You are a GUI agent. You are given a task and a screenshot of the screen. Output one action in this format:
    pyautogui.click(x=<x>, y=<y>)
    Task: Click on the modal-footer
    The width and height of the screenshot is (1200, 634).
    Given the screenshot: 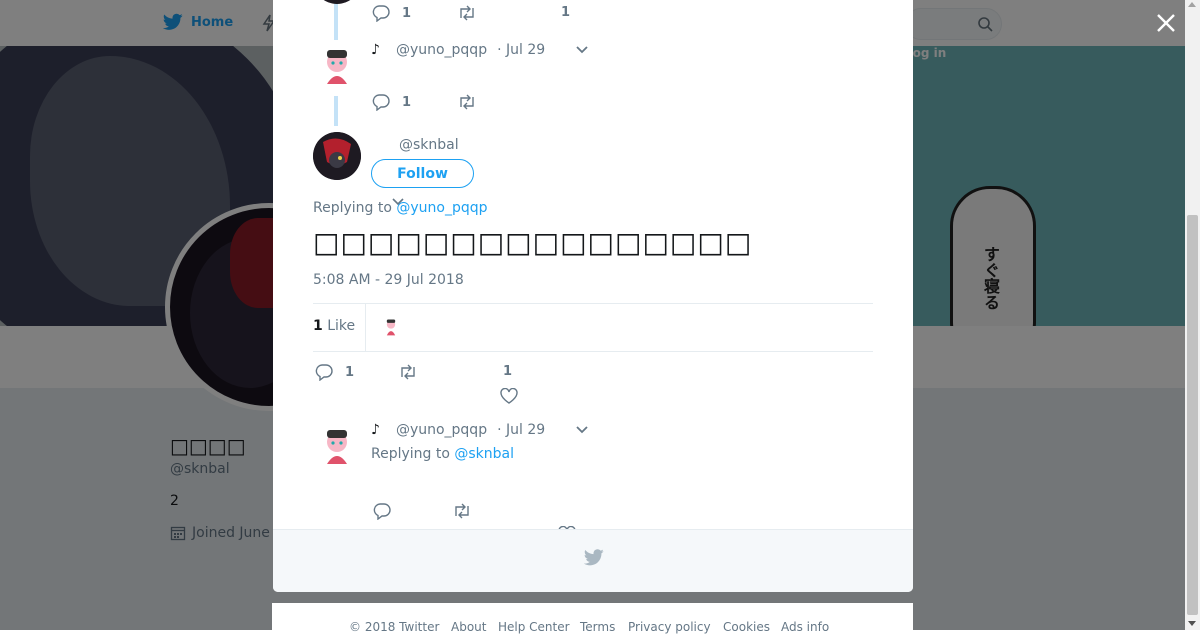 What is the action you would take?
    pyautogui.click(x=593, y=560)
    